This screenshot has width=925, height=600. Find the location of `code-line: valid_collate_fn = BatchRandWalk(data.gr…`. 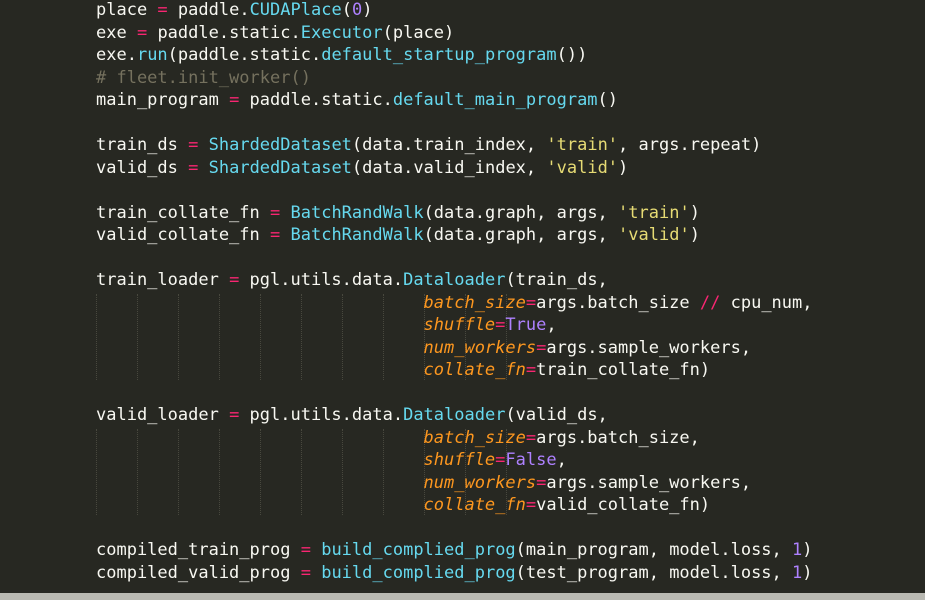

code-line: valid_collate_fn = BatchRandWalk(data.gr… is located at coordinates (454, 235).